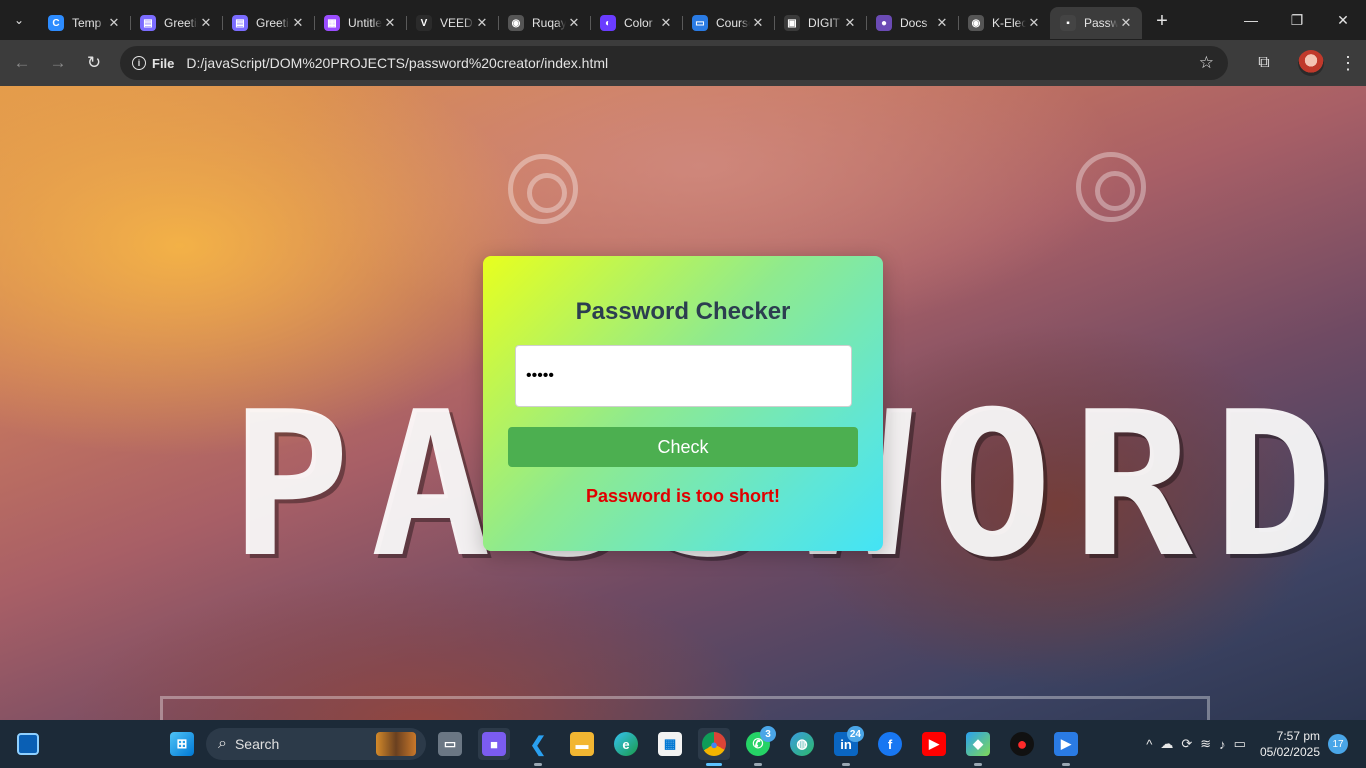  I want to click on tab-title: Course, so click(733, 23).